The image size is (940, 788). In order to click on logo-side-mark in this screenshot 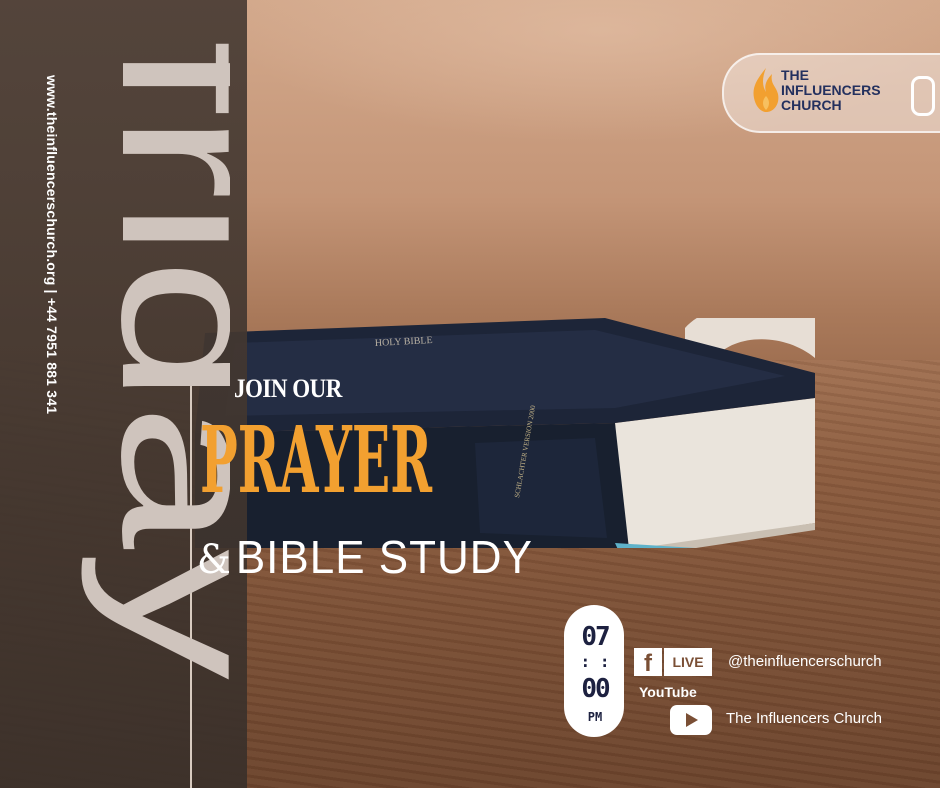, I will do `click(923, 96)`.